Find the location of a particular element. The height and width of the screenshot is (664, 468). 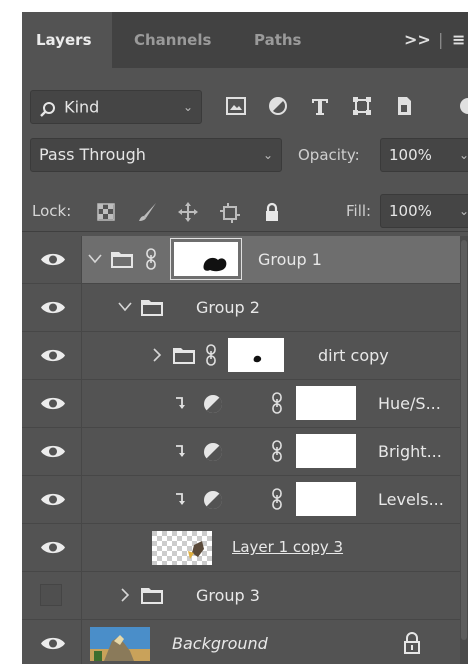

layer-name: Group 1 is located at coordinates (290, 259).